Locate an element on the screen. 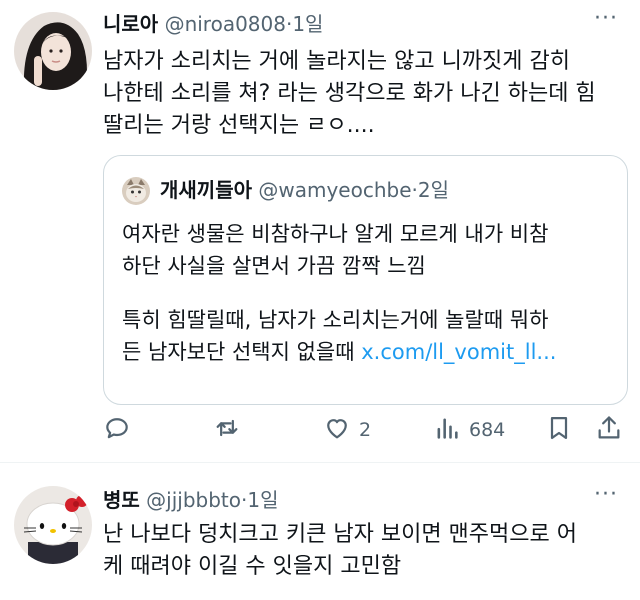  action-bar: 2 684 is located at coordinates (365, 430).